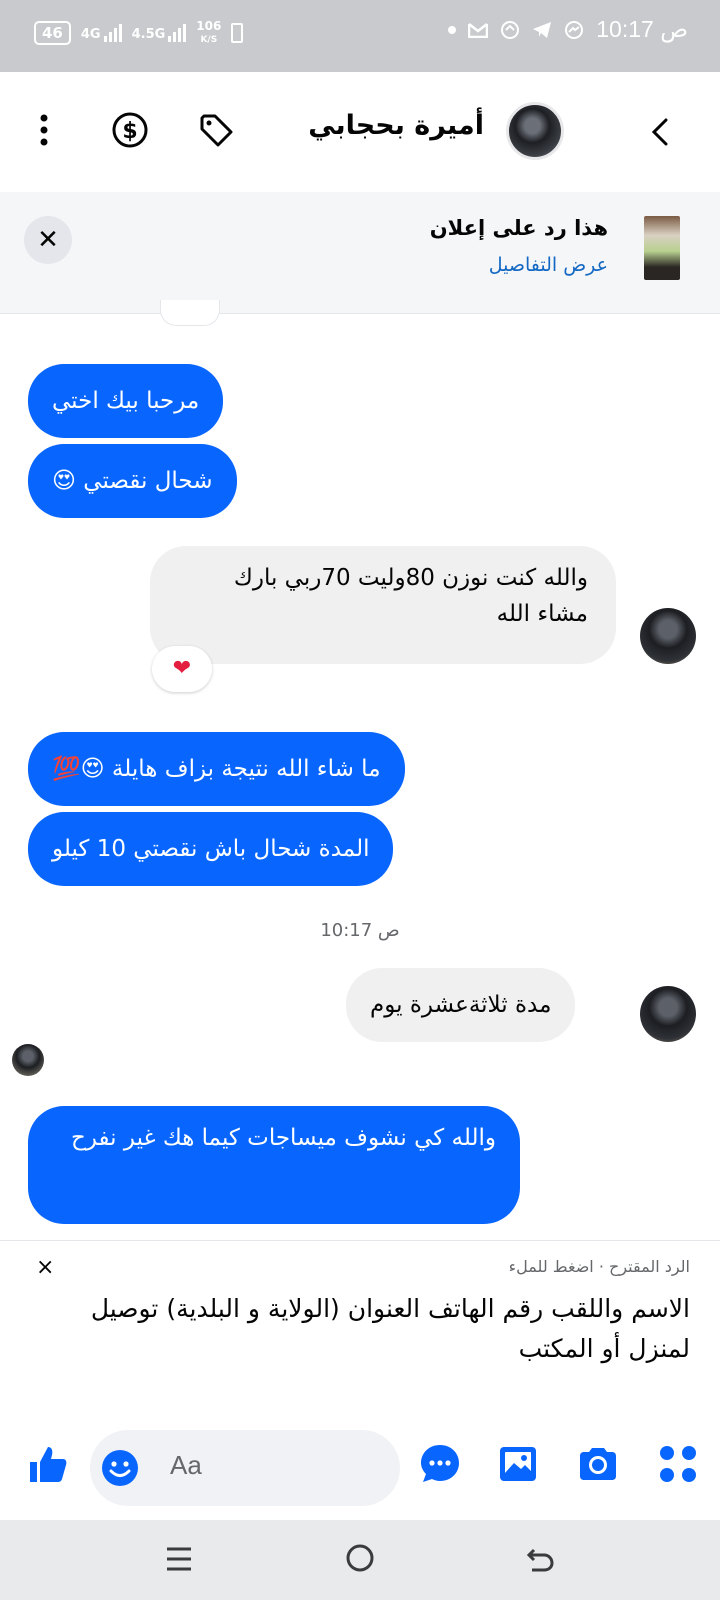  I want to click on gallery-icon, so click(518, 1464).